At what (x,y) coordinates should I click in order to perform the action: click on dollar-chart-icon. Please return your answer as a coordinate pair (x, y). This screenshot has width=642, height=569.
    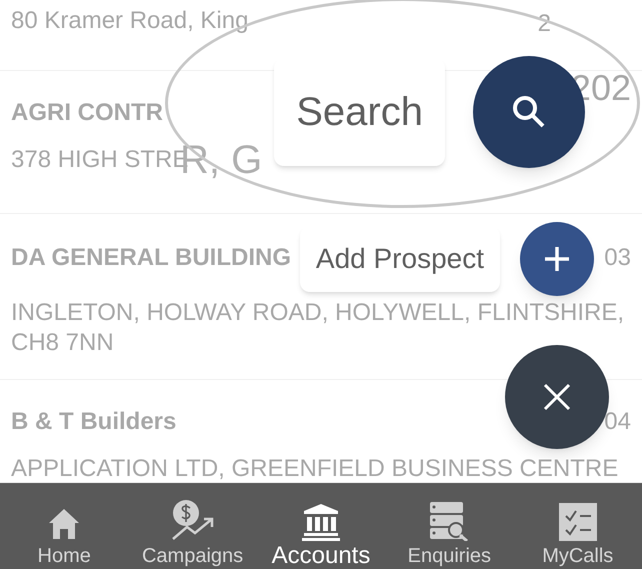
    Looking at the image, I should click on (193, 520).